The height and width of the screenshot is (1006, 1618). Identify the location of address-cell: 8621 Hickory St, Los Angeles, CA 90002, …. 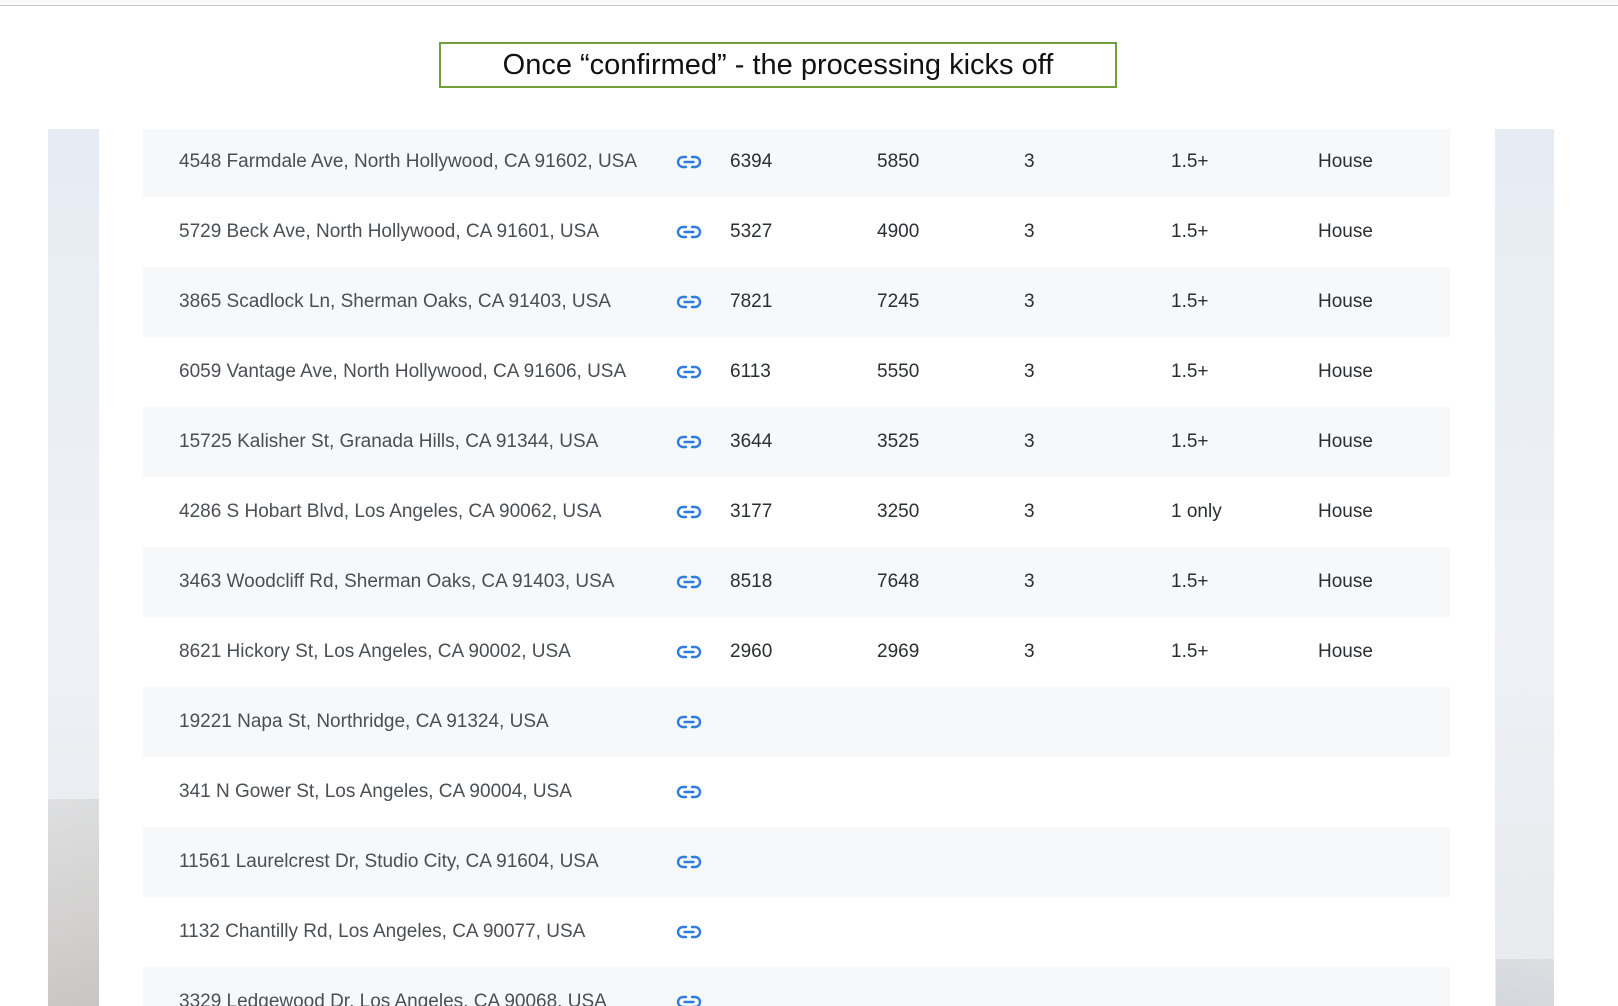
(375, 651).